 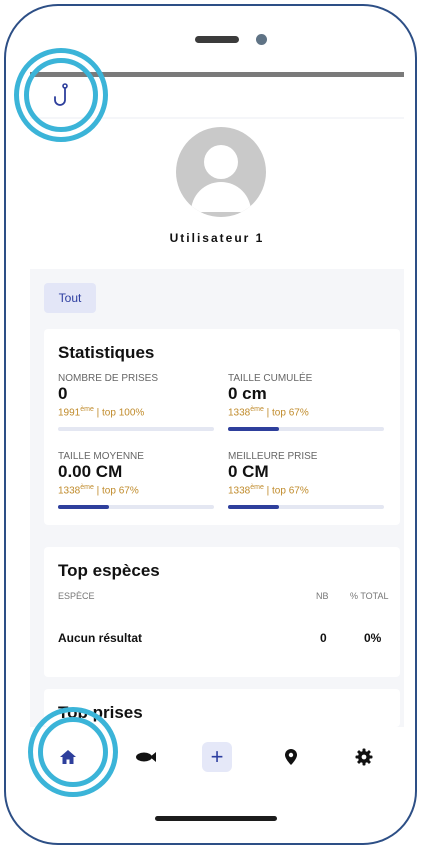 What do you see at coordinates (100, 638) in the screenshot?
I see `empty-result-label: Aucun résultat` at bounding box center [100, 638].